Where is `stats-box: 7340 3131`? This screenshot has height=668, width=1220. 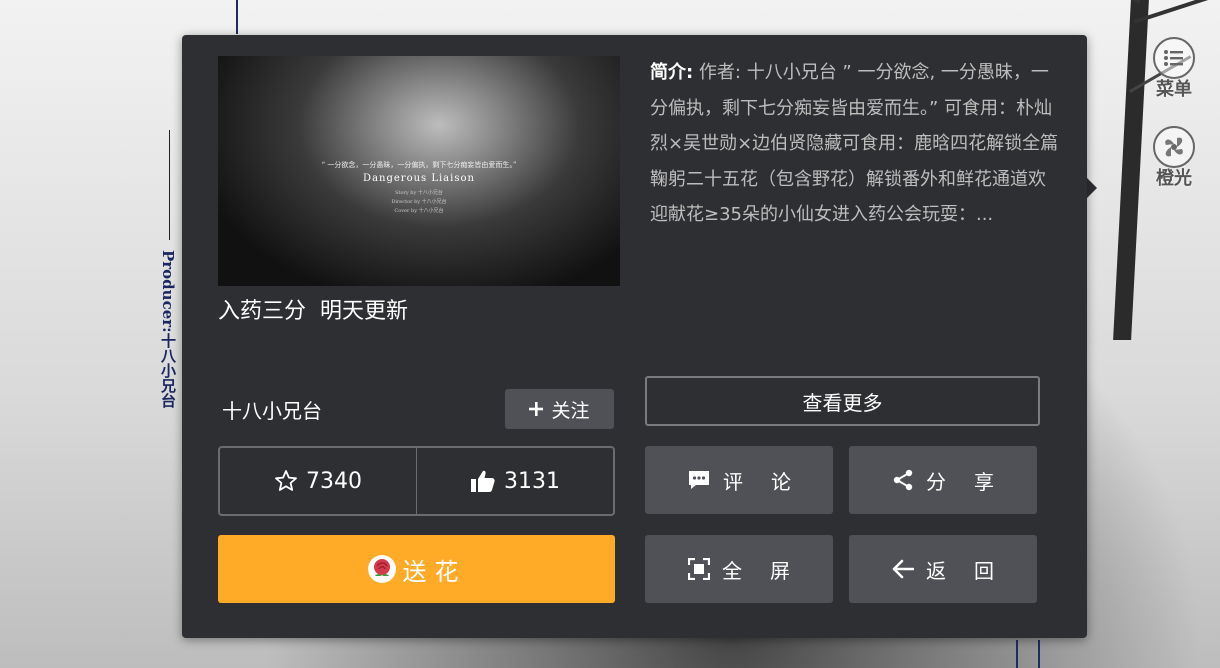 stats-box: 7340 3131 is located at coordinates (416, 481).